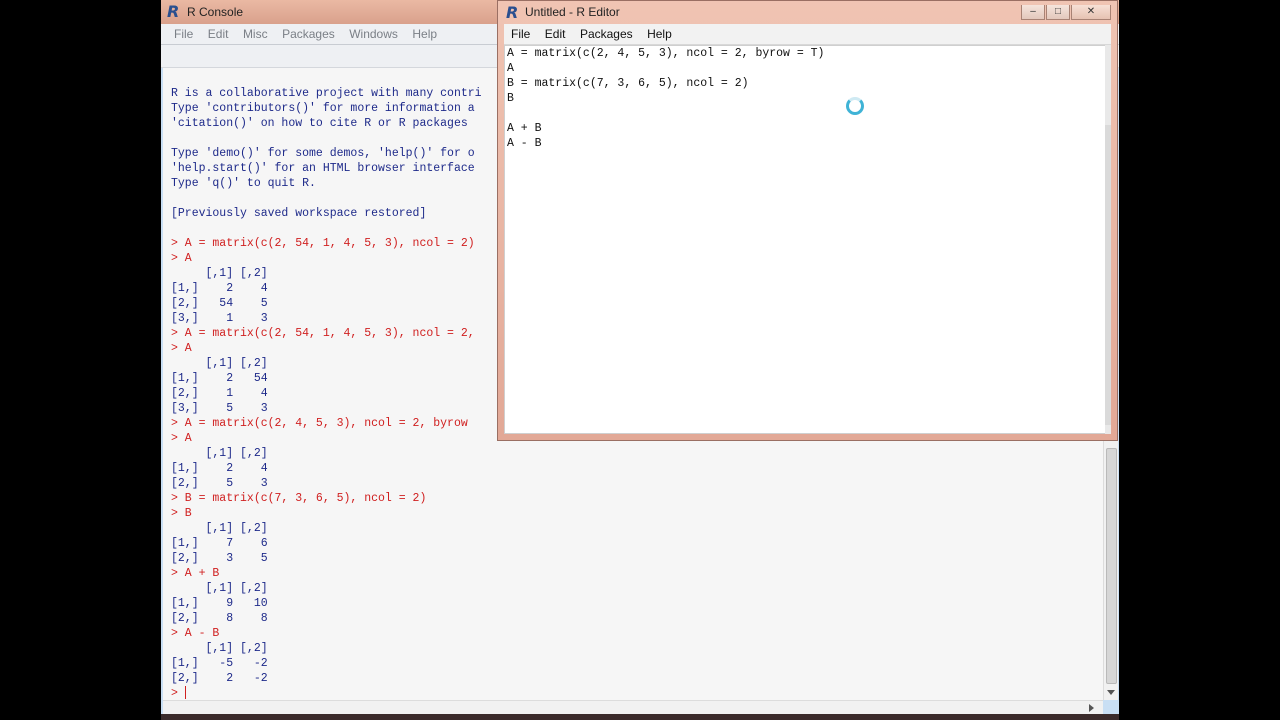 Image resolution: width=1280 pixels, height=720 pixels. What do you see at coordinates (219, 618) in the screenshot?
I see `console-output-line: [2,] 8 8` at bounding box center [219, 618].